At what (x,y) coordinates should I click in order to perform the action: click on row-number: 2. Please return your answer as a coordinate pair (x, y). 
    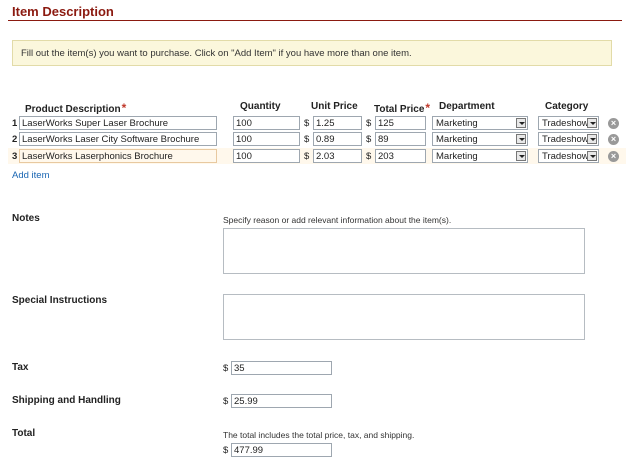
    Looking at the image, I should click on (15, 139).